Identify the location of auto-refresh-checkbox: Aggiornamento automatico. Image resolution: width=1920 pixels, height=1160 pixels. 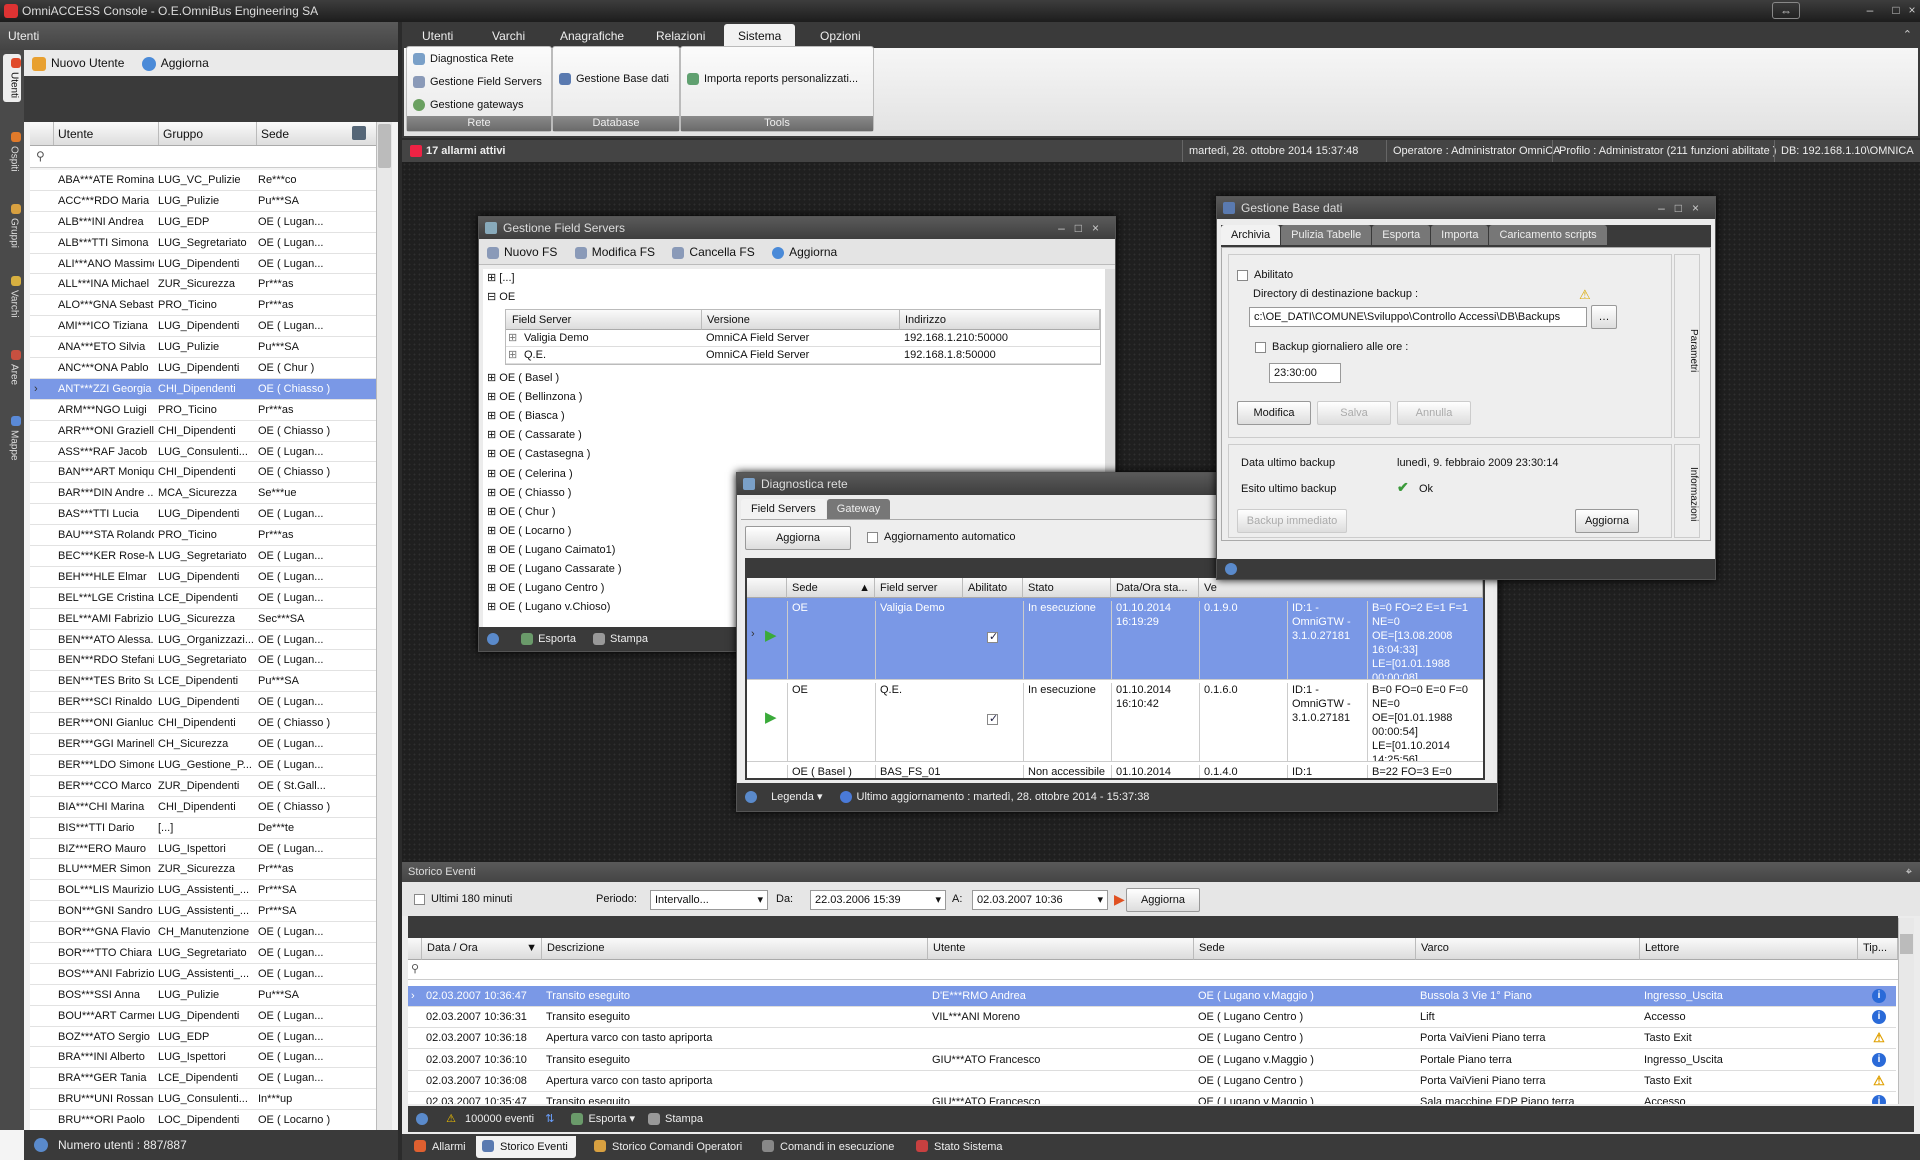
(941, 537).